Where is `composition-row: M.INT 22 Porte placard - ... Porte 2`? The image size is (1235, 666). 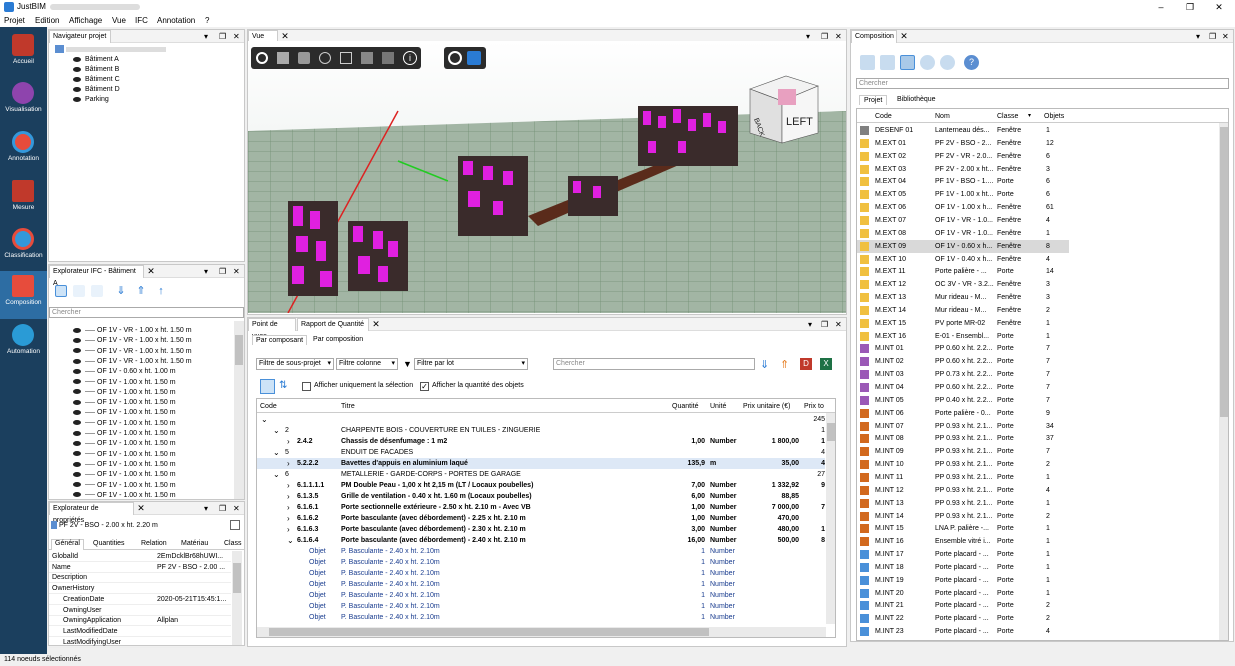
composition-row: M.INT 22 Porte placard - ... Porte 2 is located at coordinates (963, 618).